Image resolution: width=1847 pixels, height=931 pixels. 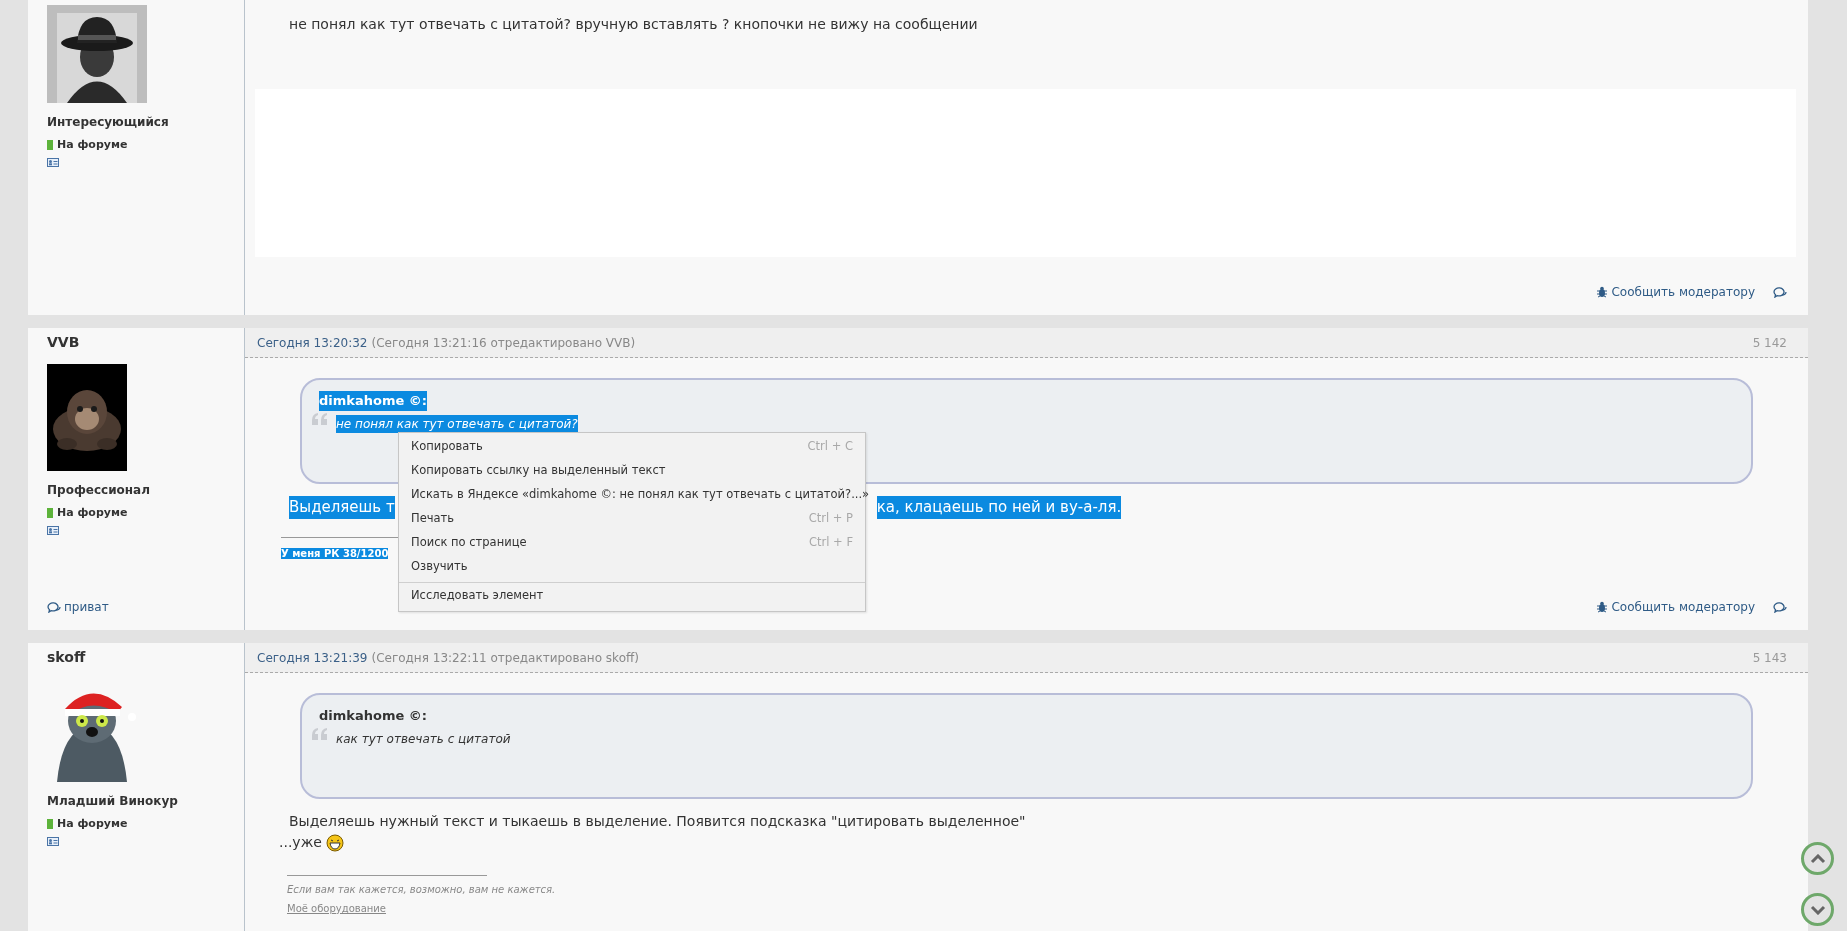 What do you see at coordinates (830, 543) in the screenshot?
I see `shortcut-hint: Ctrl + F` at bounding box center [830, 543].